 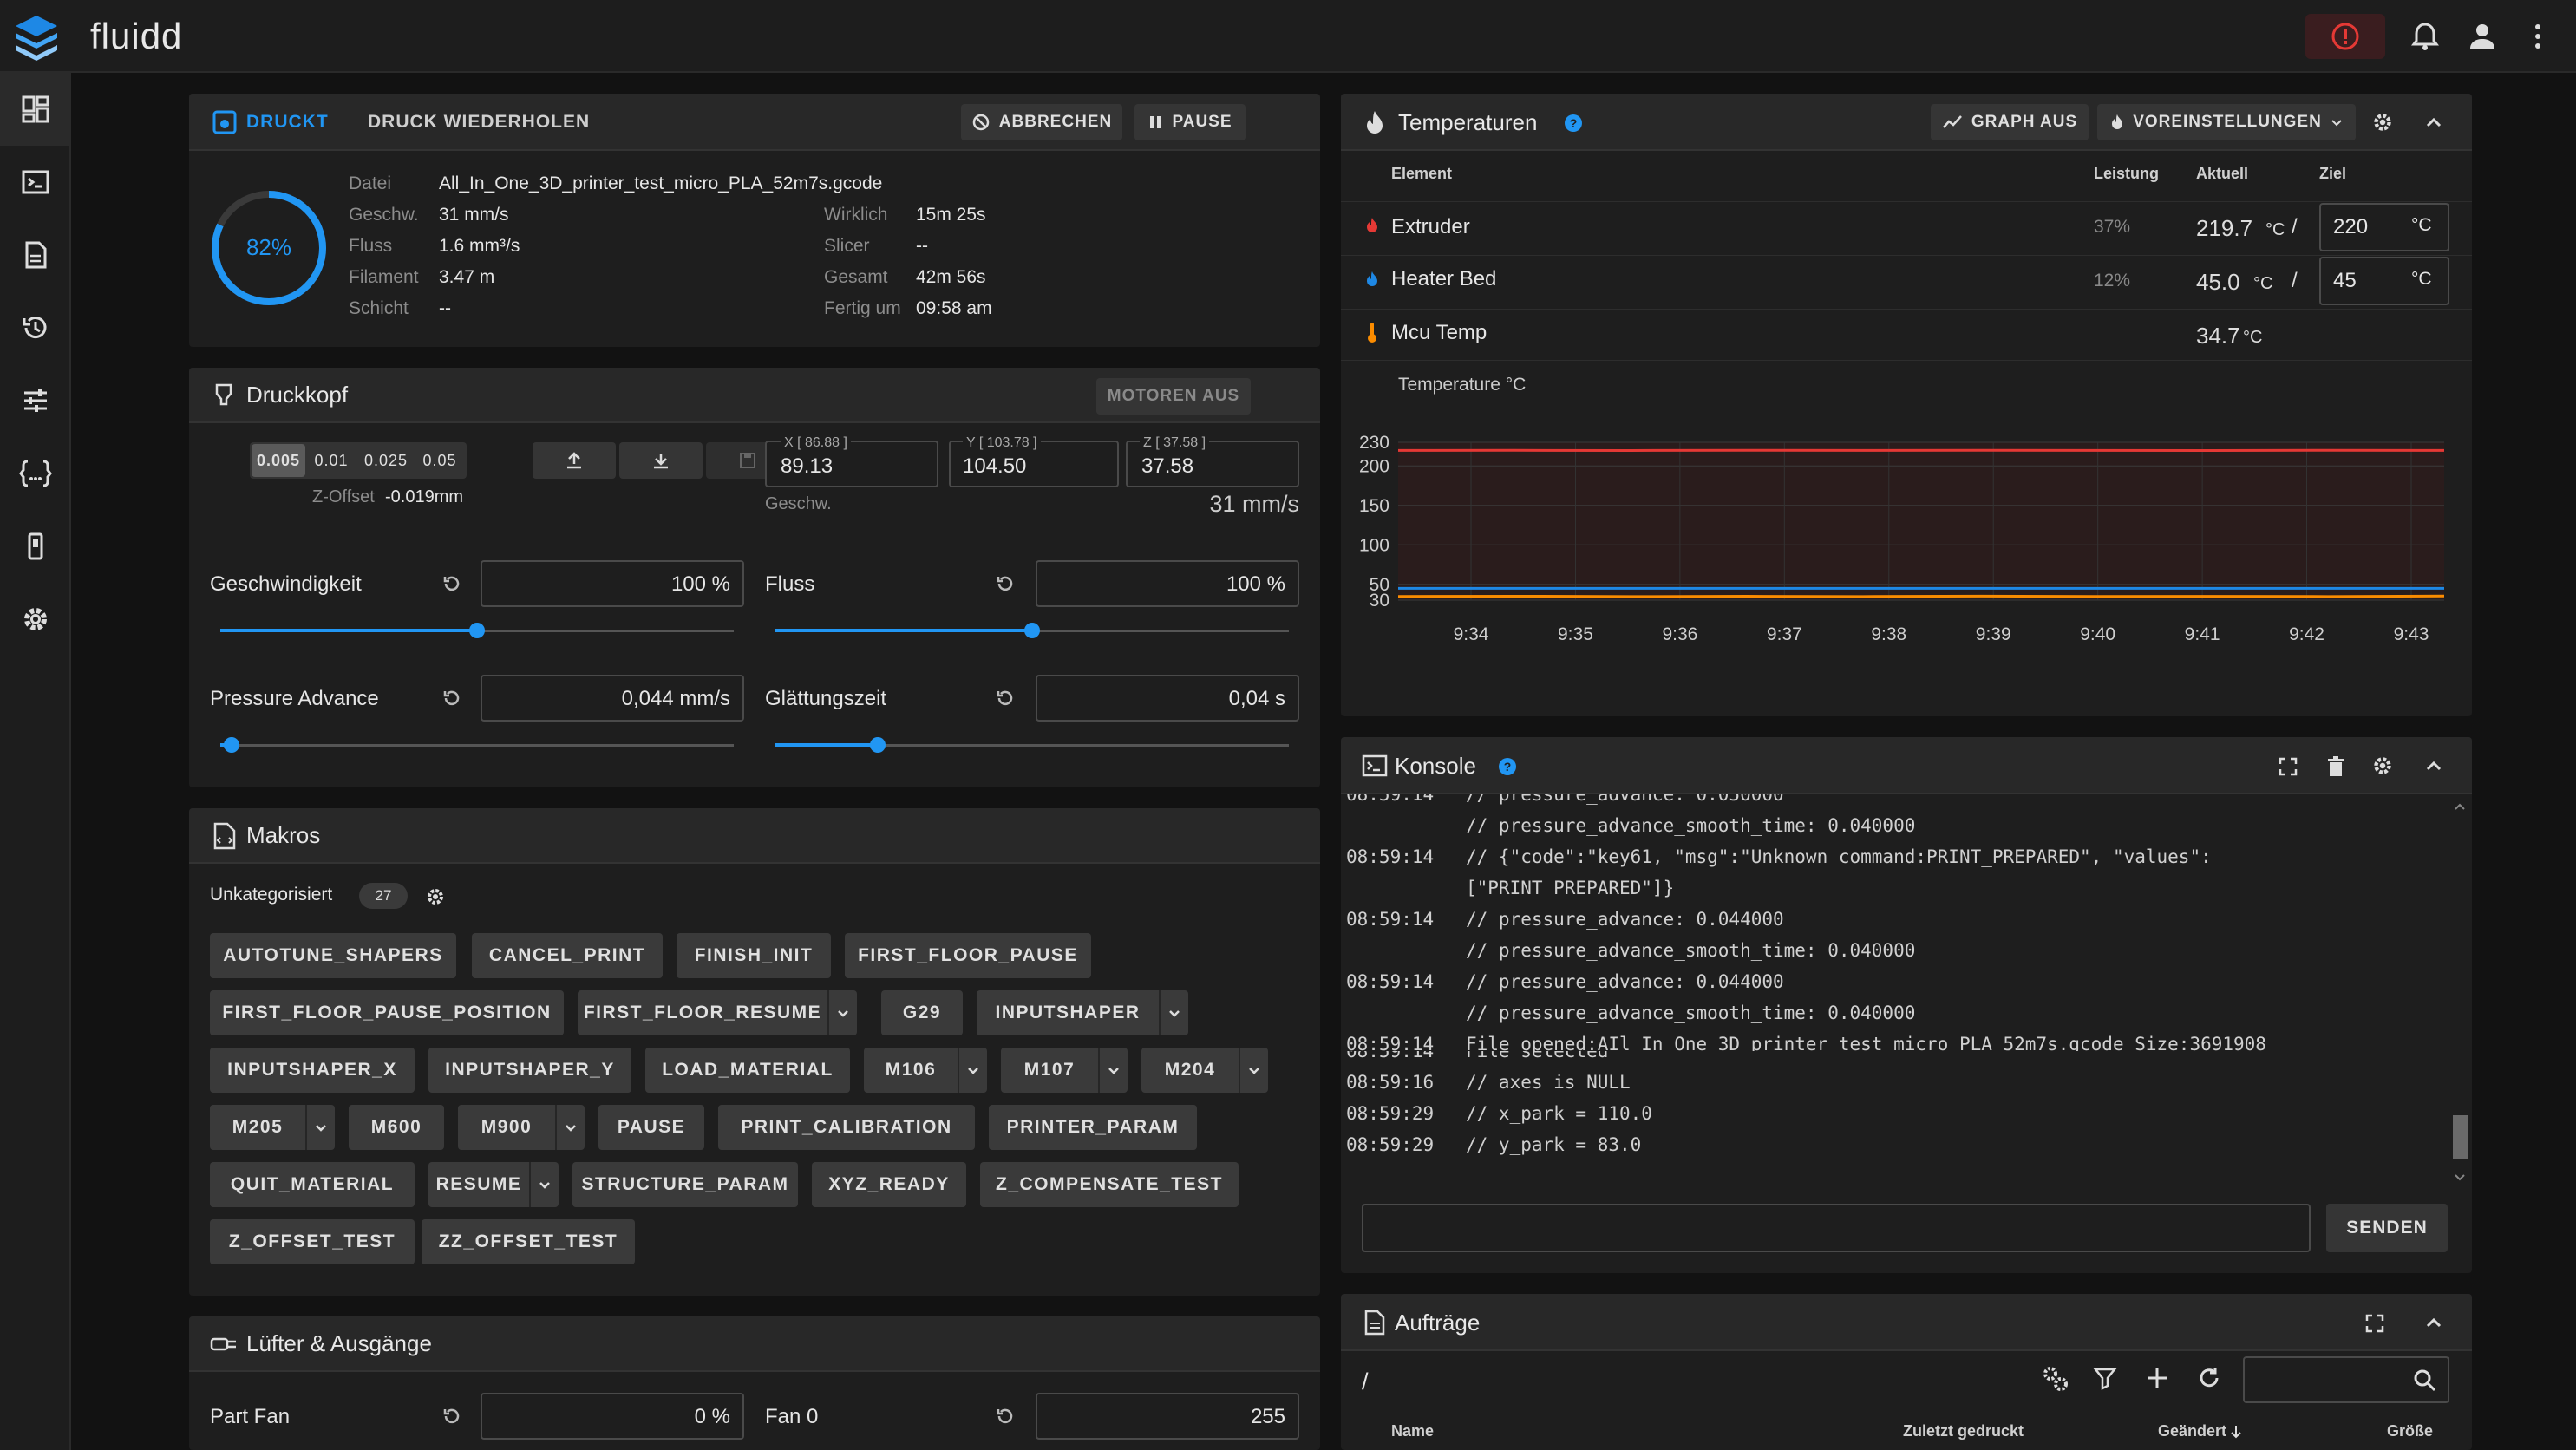 What do you see at coordinates (452, 583) in the screenshot?
I see `reset-icon` at bounding box center [452, 583].